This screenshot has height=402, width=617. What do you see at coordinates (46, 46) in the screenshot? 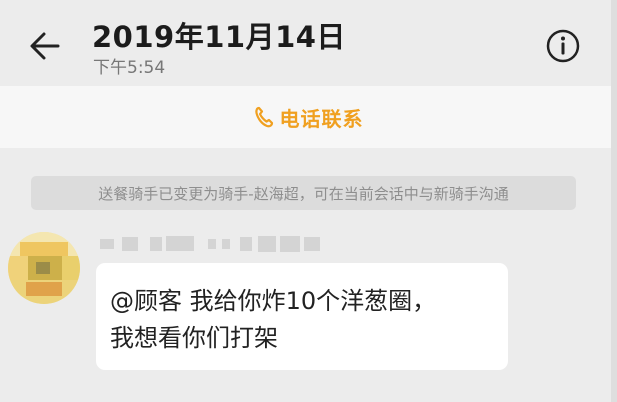
I see `back-arrow-icon` at bounding box center [46, 46].